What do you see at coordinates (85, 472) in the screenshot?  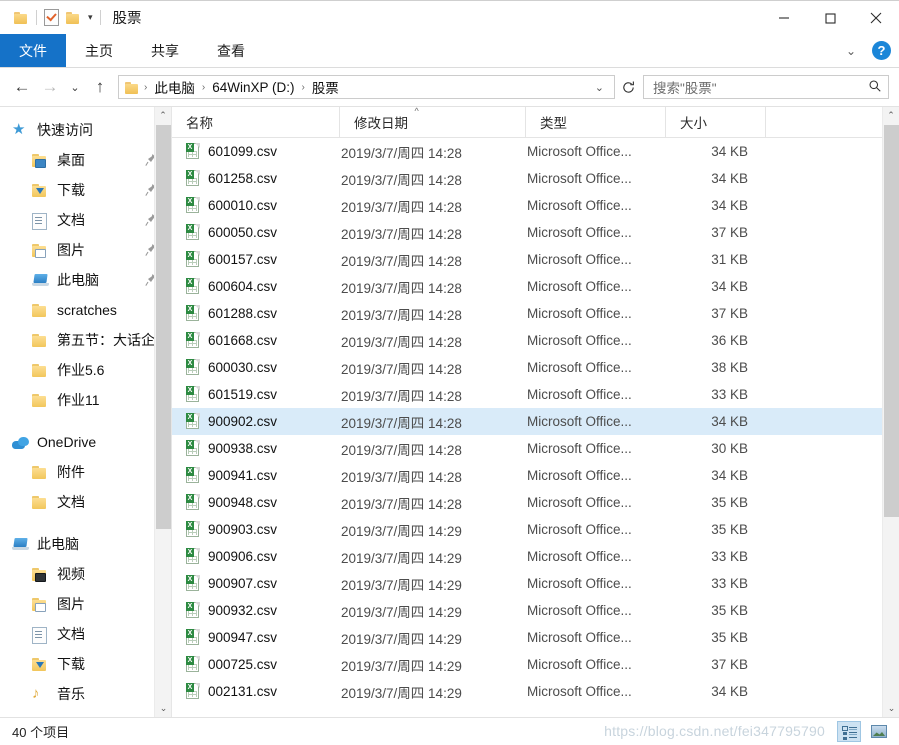 I see `sidebar-item-attachments: 附件` at bounding box center [85, 472].